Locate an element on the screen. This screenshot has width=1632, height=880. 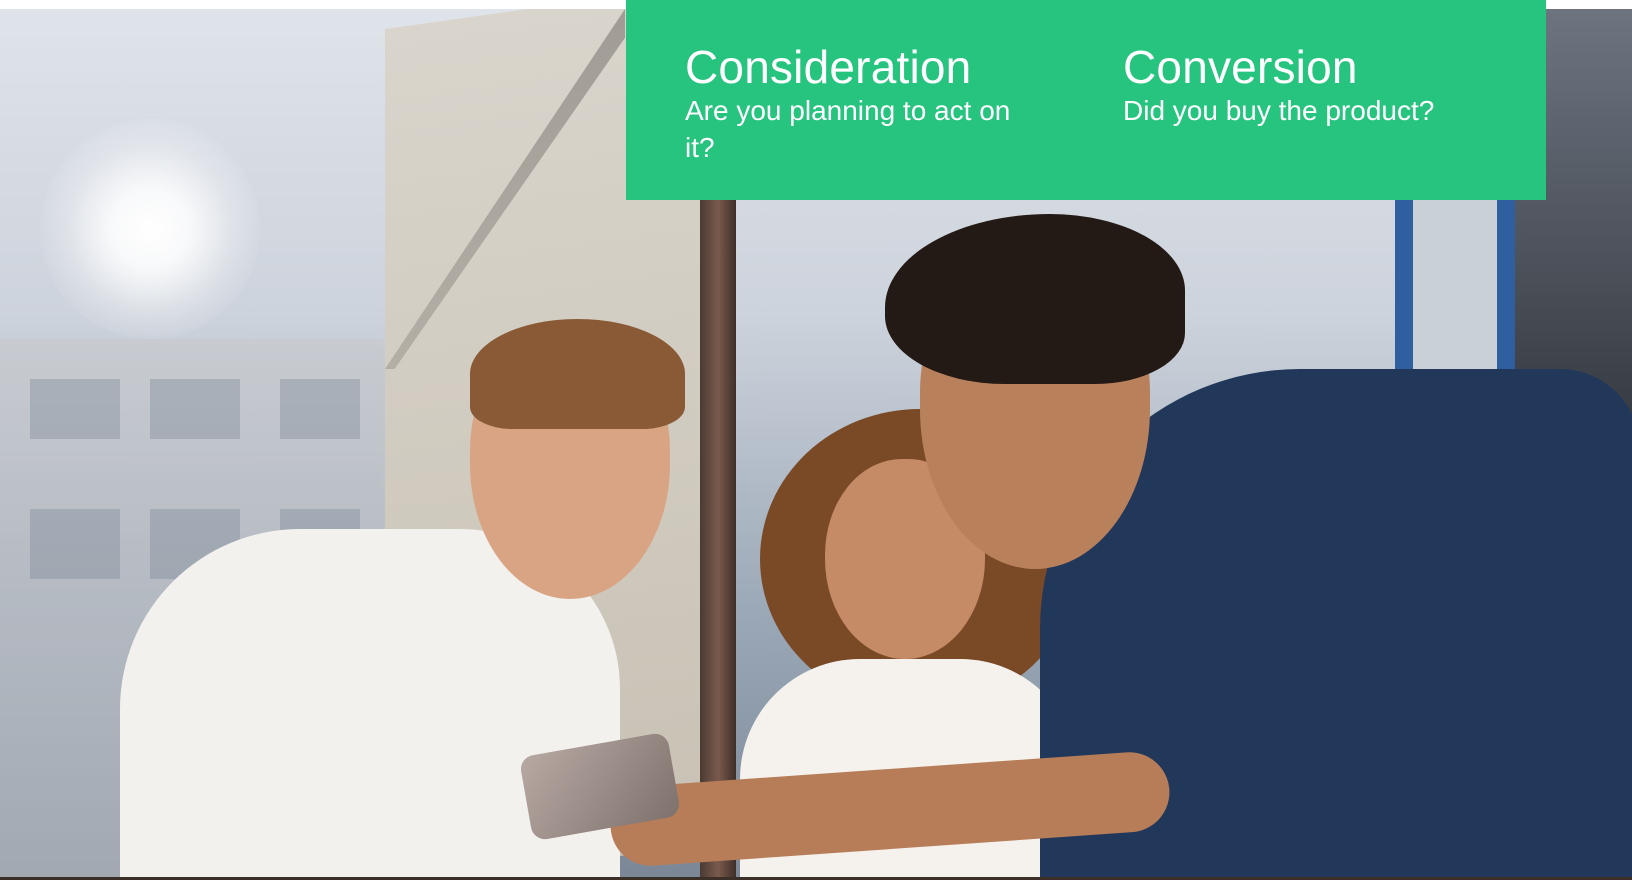
conversion-card: Conversion Did you buy the product? is located at coordinates (1313, 83).